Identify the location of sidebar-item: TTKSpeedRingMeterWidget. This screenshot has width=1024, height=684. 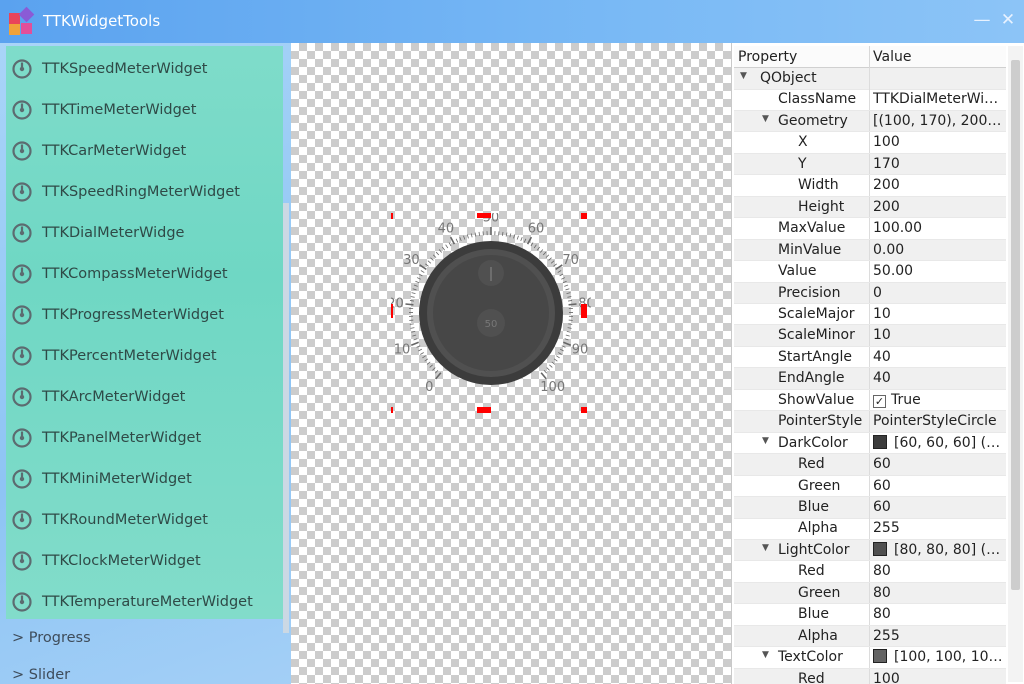
(144, 191).